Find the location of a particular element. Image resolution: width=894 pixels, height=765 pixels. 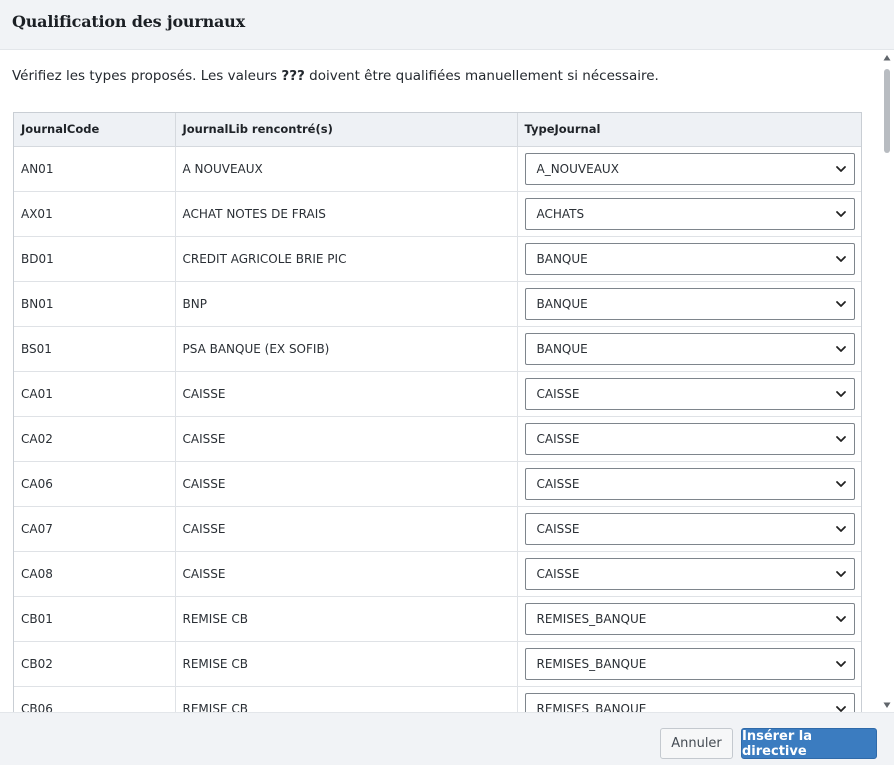

table-row: CA01 CAISSE CAISSE is located at coordinates (437, 394).